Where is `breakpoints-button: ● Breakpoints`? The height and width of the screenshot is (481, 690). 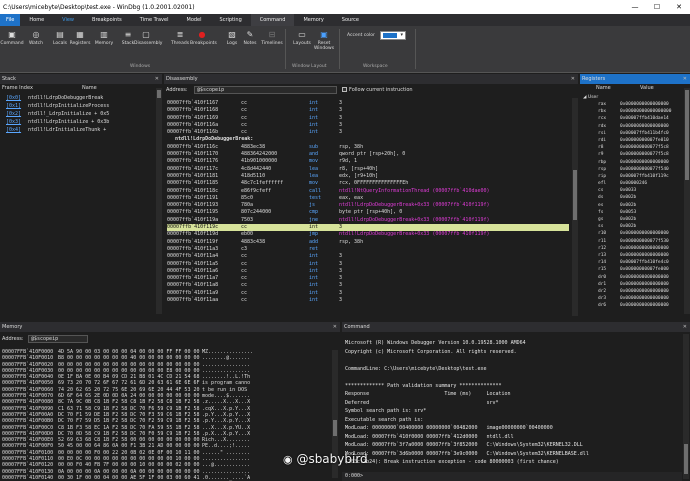
breakpoints-button: ● Breakpoints is located at coordinates (203, 38).